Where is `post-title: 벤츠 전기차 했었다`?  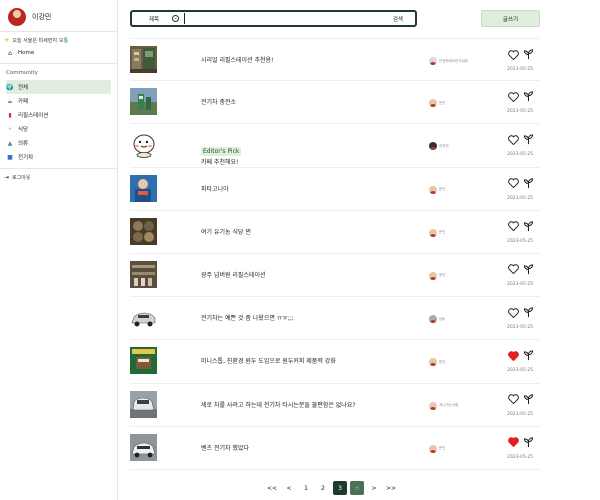 post-title: 벤츠 전기차 했었다 is located at coordinates (225, 447).